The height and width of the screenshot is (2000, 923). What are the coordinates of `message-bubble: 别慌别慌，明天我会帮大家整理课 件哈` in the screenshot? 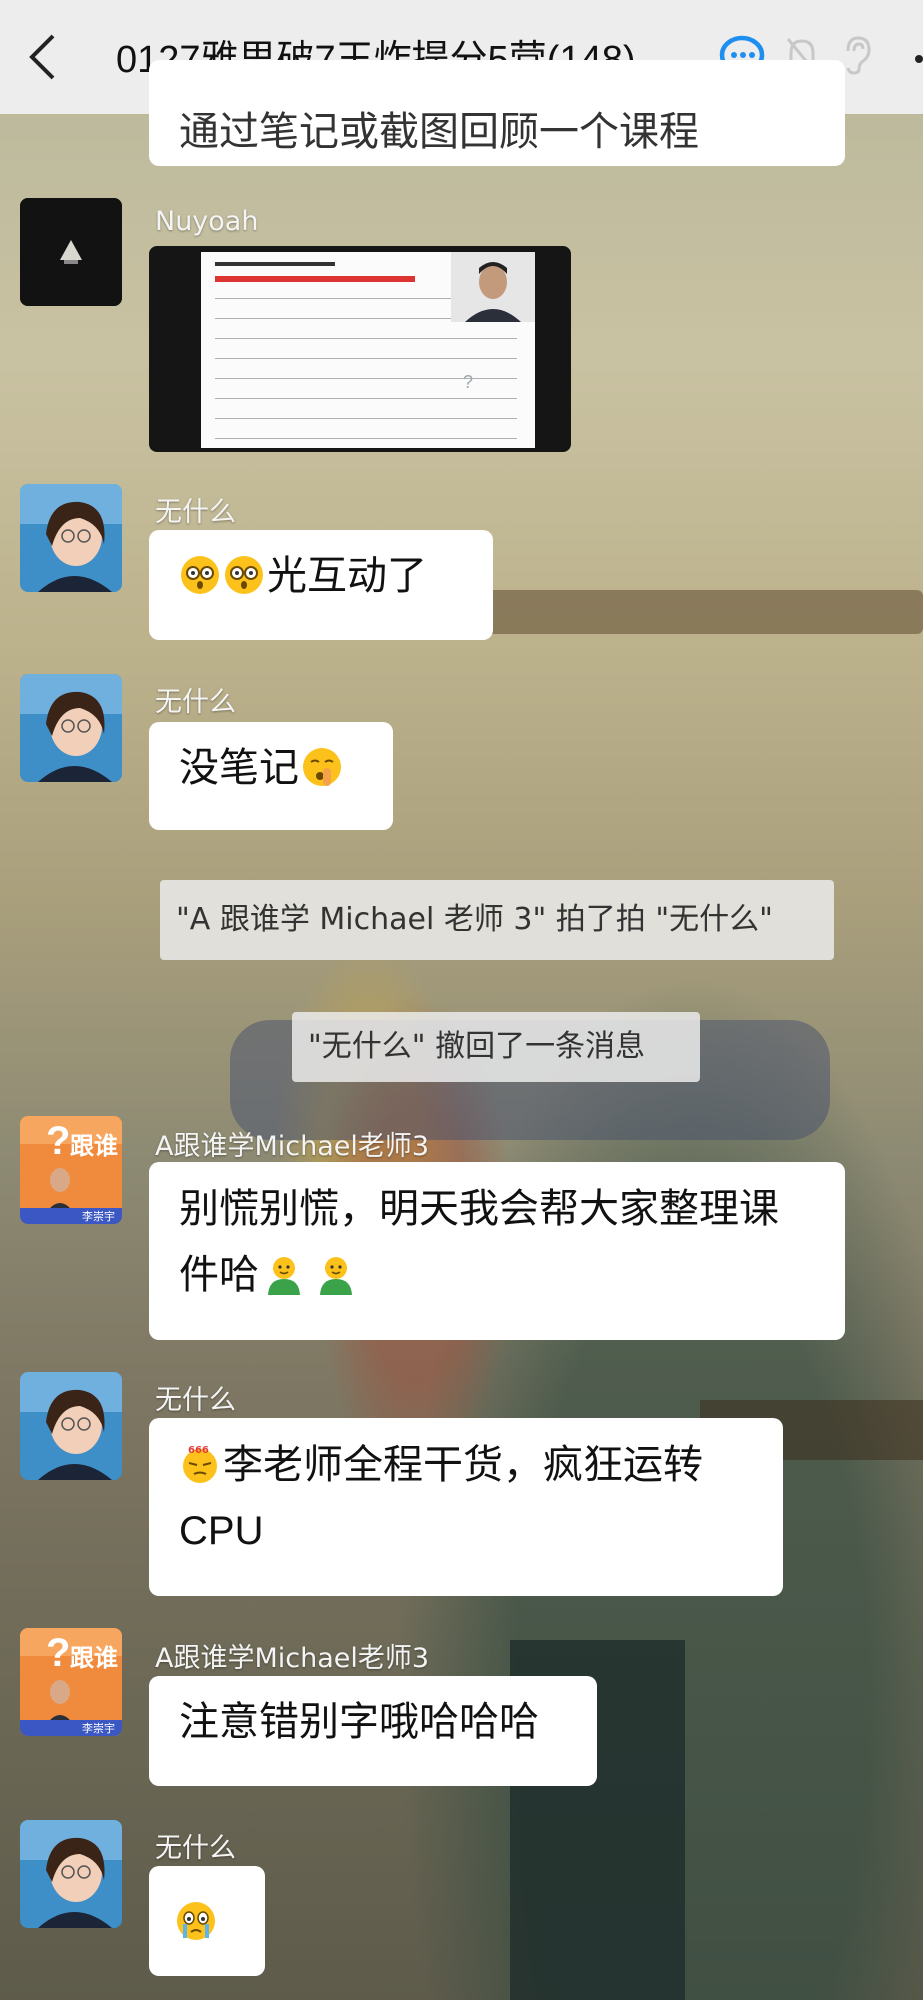 It's located at (497, 1251).